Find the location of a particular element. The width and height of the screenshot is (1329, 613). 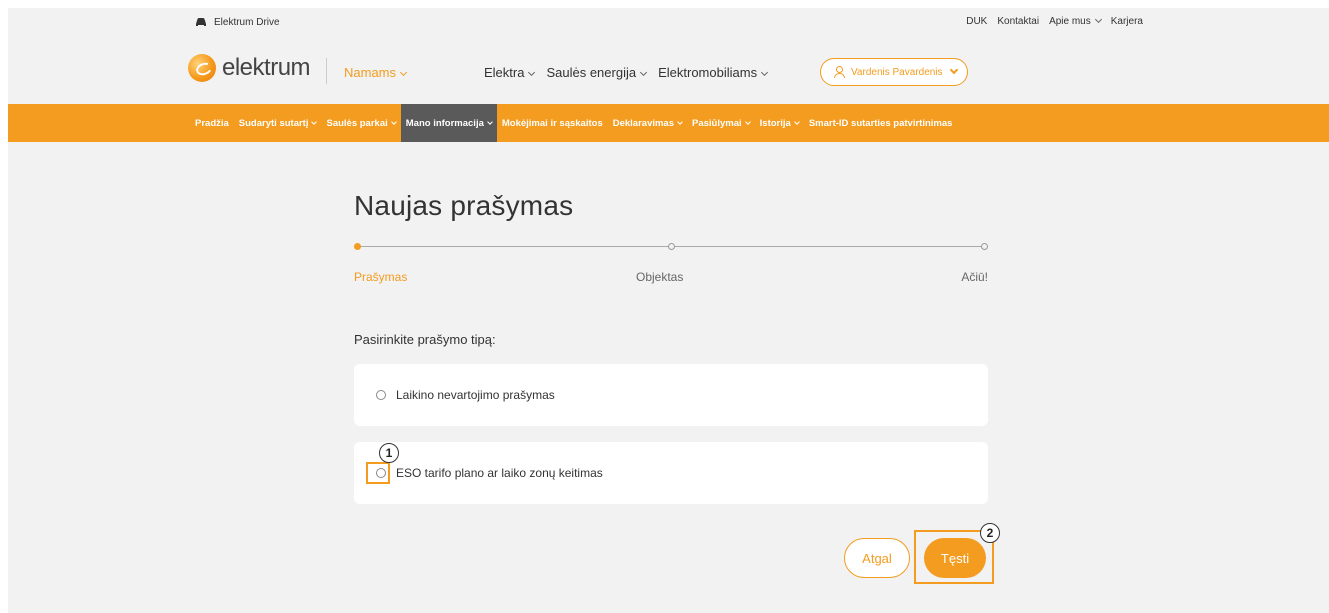

subnav-deklaravimas: Deklaravimas is located at coordinates (647, 123).